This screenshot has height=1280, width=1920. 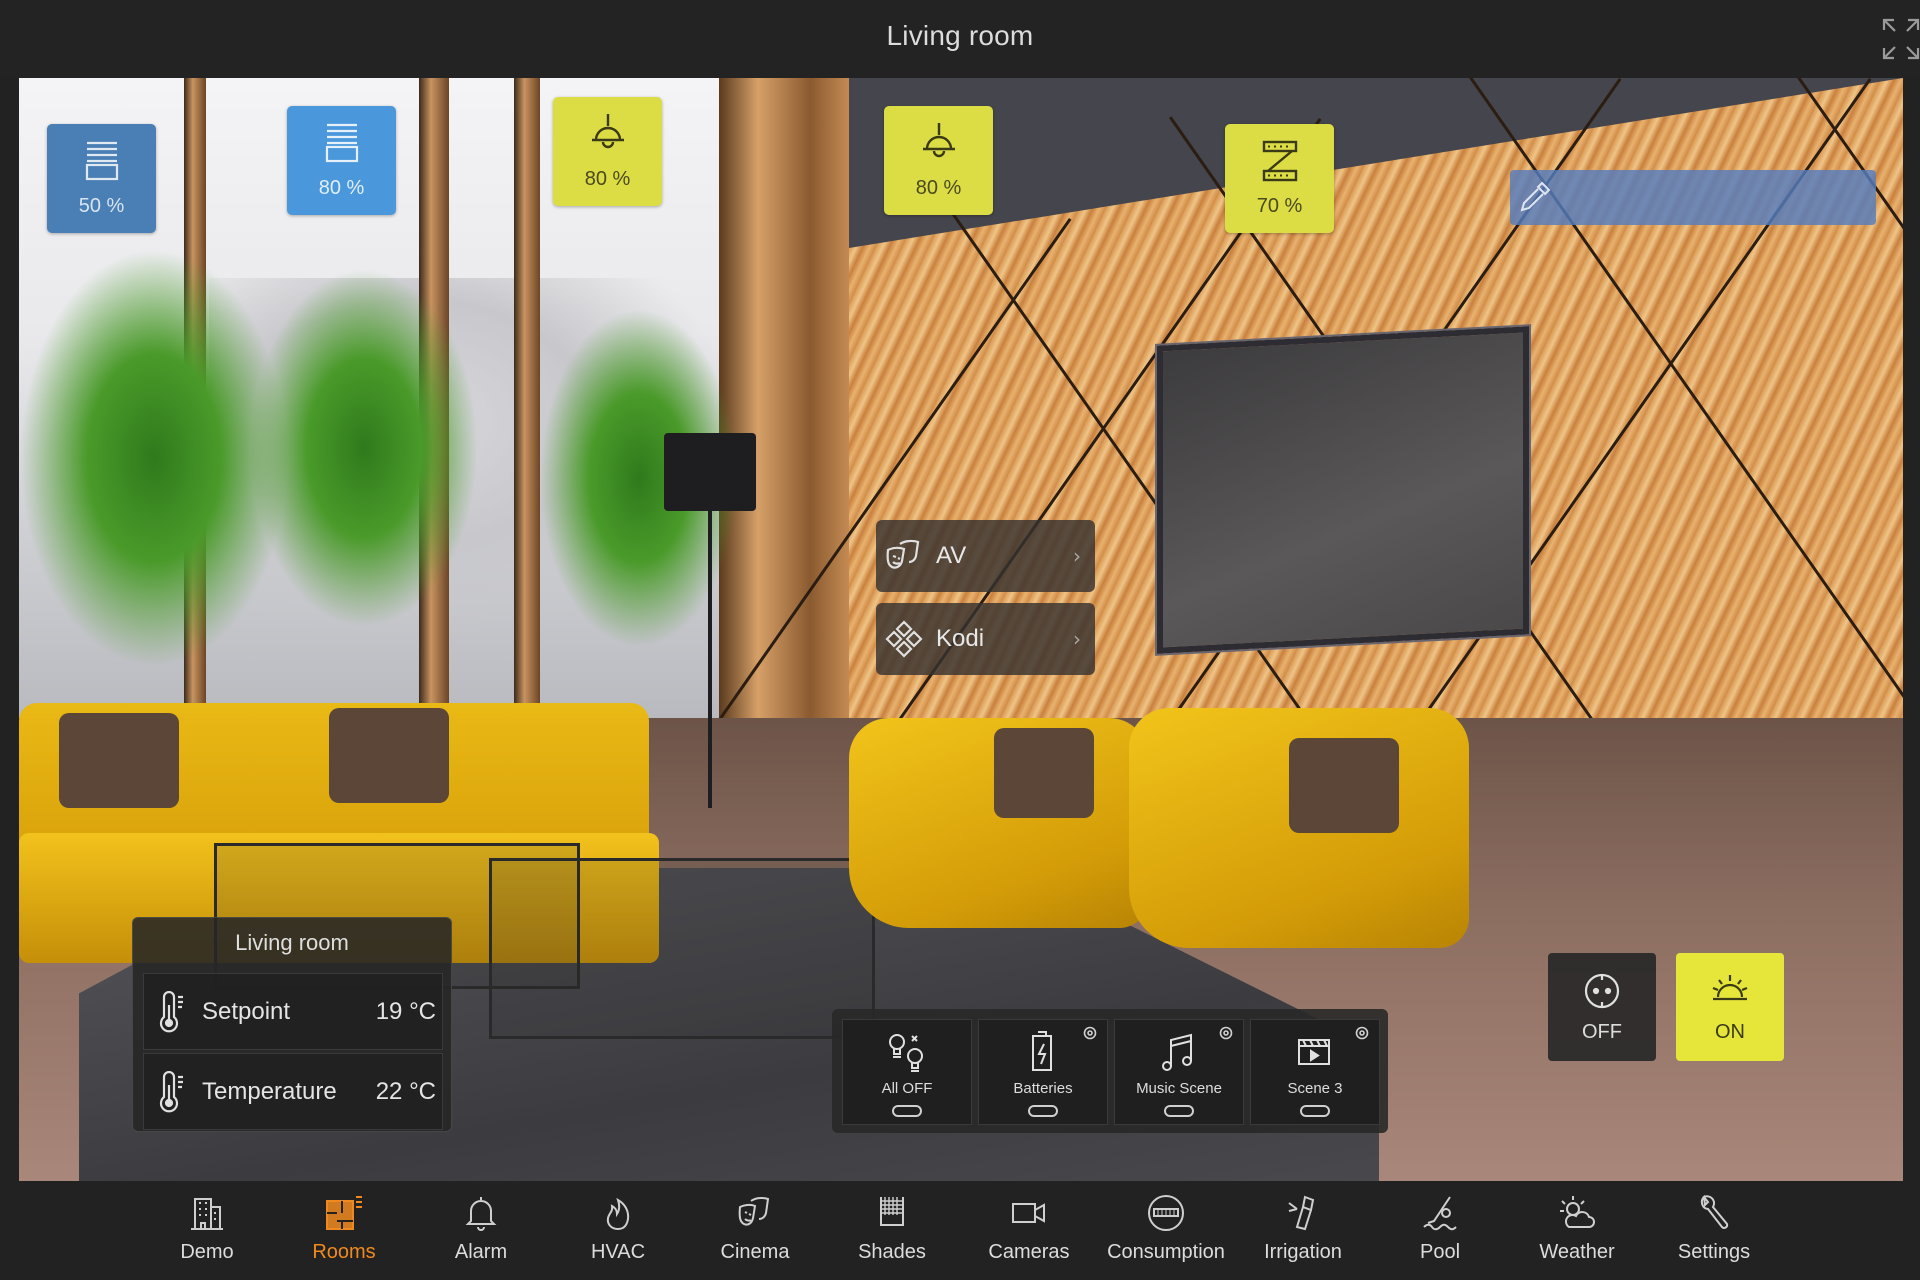 What do you see at coordinates (1303, 1252) in the screenshot?
I see `nav-label: Irrigation` at bounding box center [1303, 1252].